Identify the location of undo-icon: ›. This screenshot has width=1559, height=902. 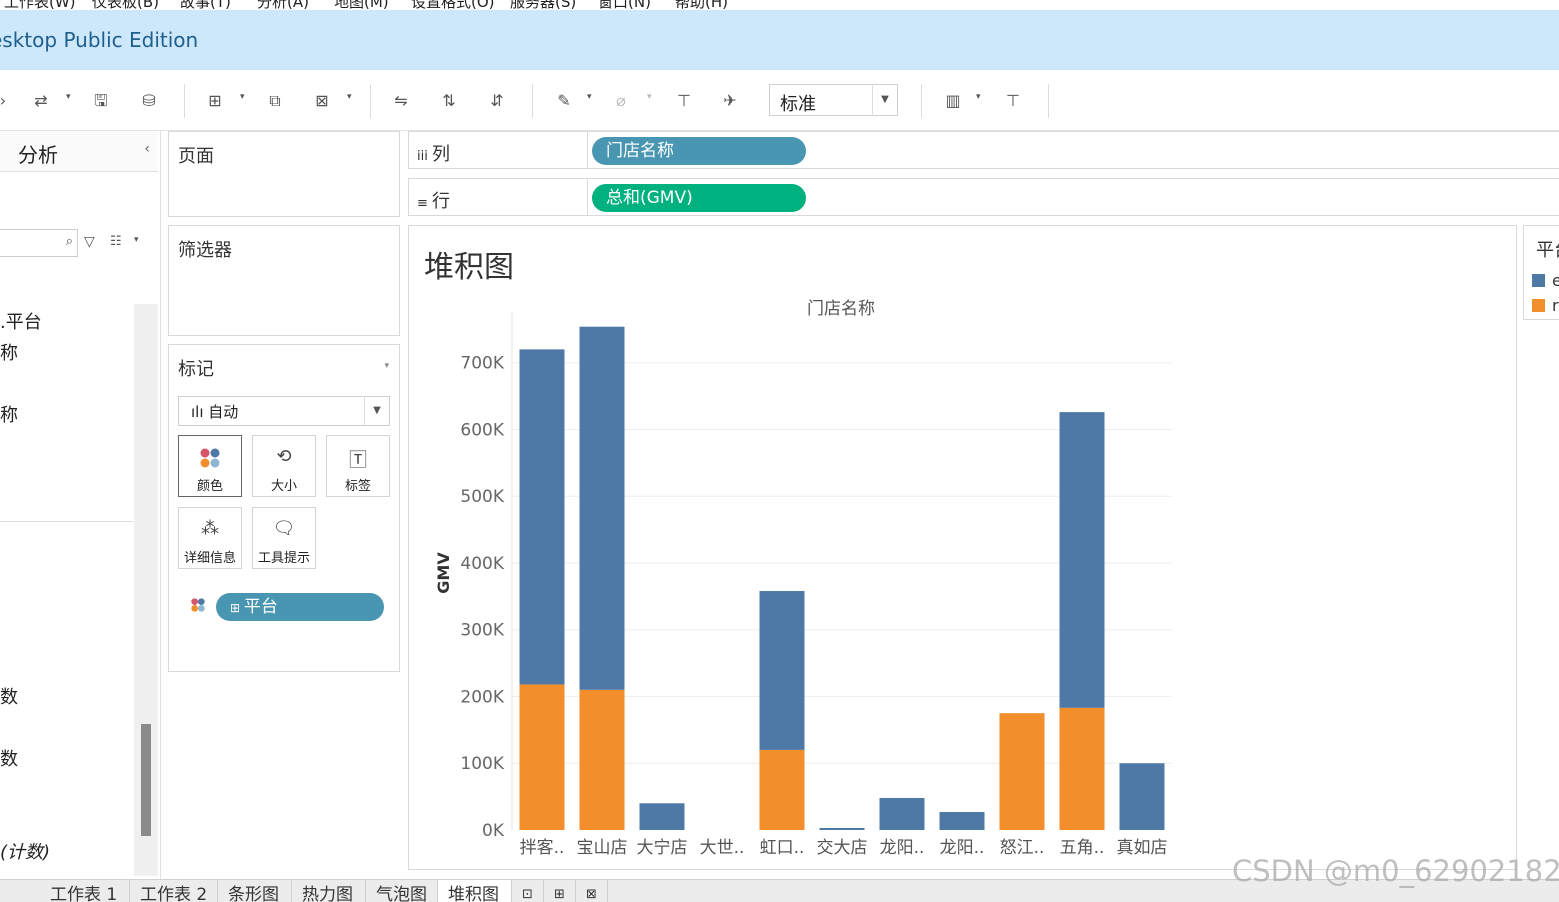
(7, 101).